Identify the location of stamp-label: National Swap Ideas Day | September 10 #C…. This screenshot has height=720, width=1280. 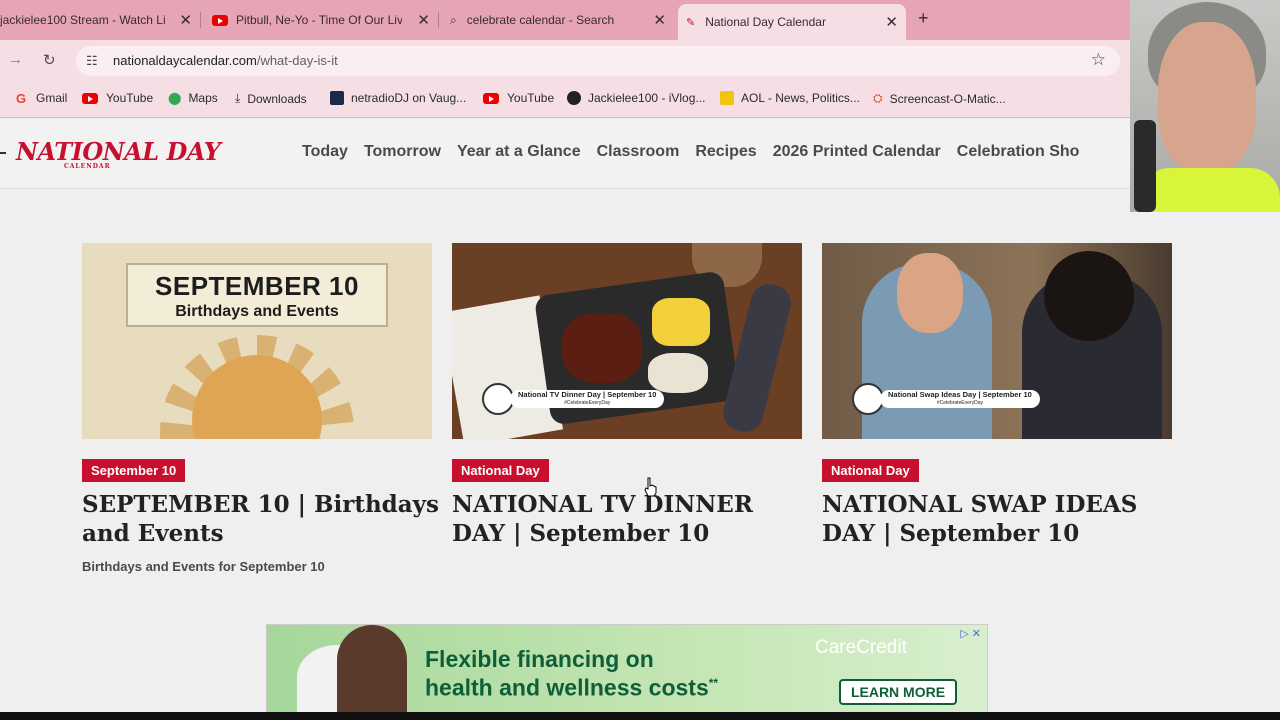
(960, 399).